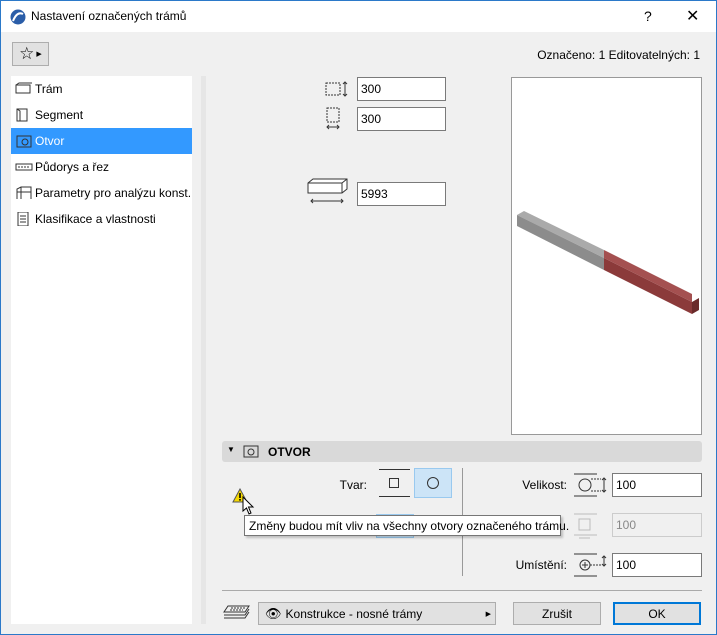  Describe the element at coordinates (23, 219) in the screenshot. I see `classification-icon` at that location.